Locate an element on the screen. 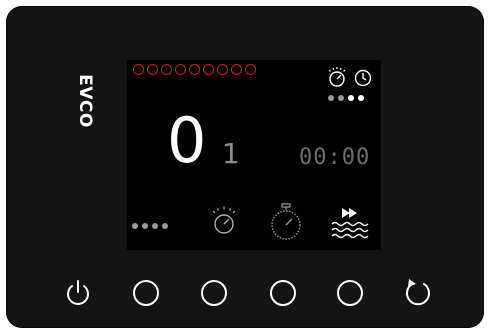 The image size is (490, 333). led-indicator-row is located at coordinates (194, 69).